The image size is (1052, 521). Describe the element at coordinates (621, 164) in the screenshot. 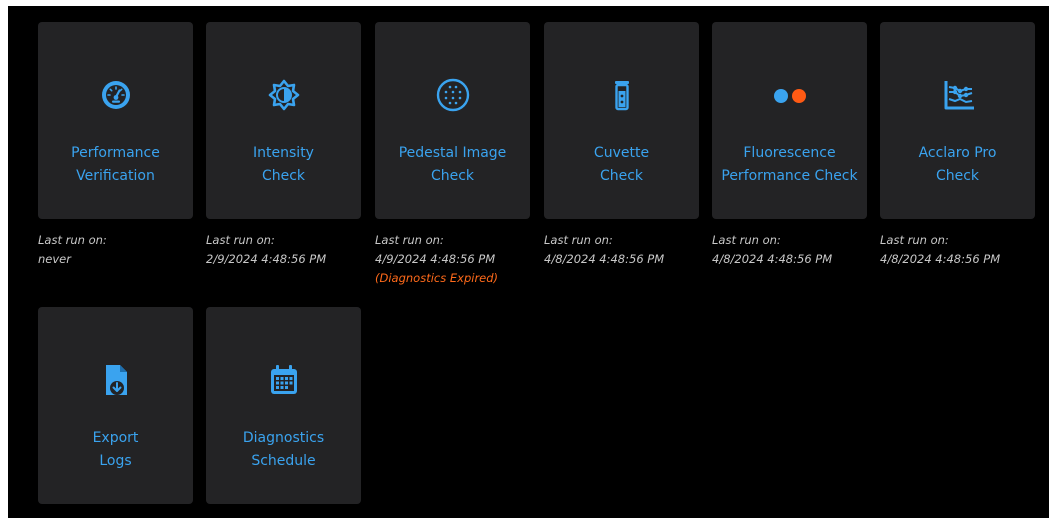

I see `tile-label: Cuvette Check` at that location.